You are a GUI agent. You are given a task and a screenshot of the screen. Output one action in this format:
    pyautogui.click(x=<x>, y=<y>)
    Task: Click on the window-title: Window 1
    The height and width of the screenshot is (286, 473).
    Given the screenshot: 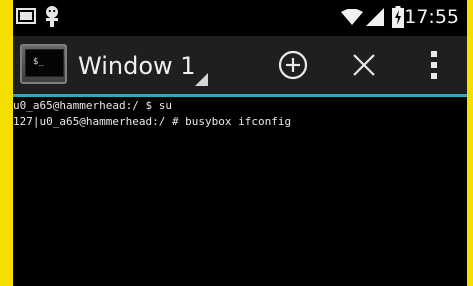 What is the action you would take?
    pyautogui.click(x=137, y=66)
    